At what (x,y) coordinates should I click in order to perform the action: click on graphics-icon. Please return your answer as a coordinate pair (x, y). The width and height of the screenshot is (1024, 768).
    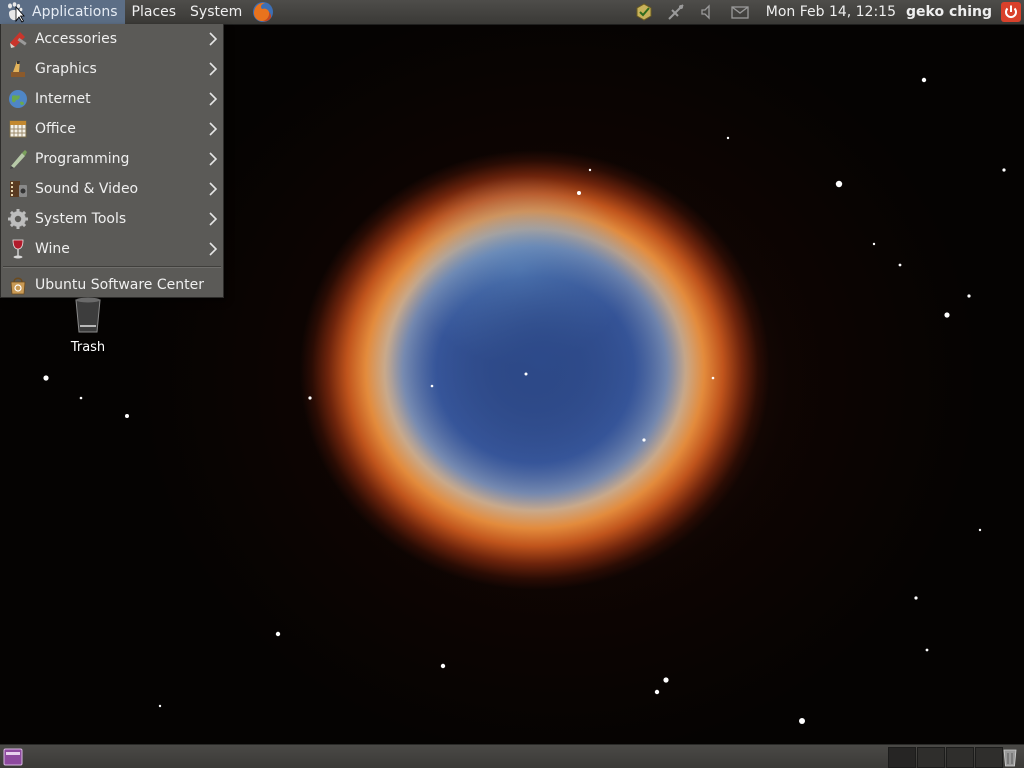
    Looking at the image, I should click on (18, 69).